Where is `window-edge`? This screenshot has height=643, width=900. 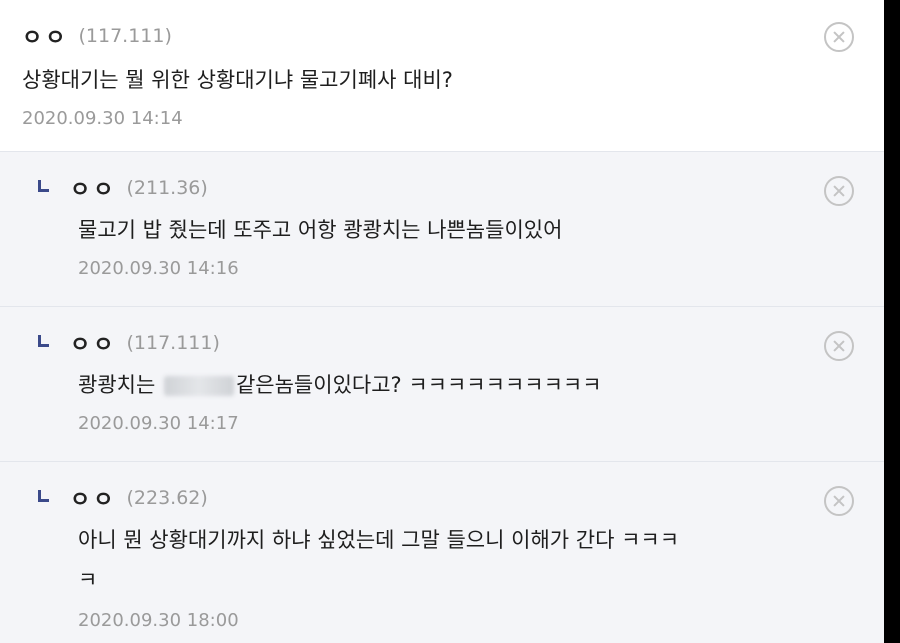 window-edge is located at coordinates (892, 321).